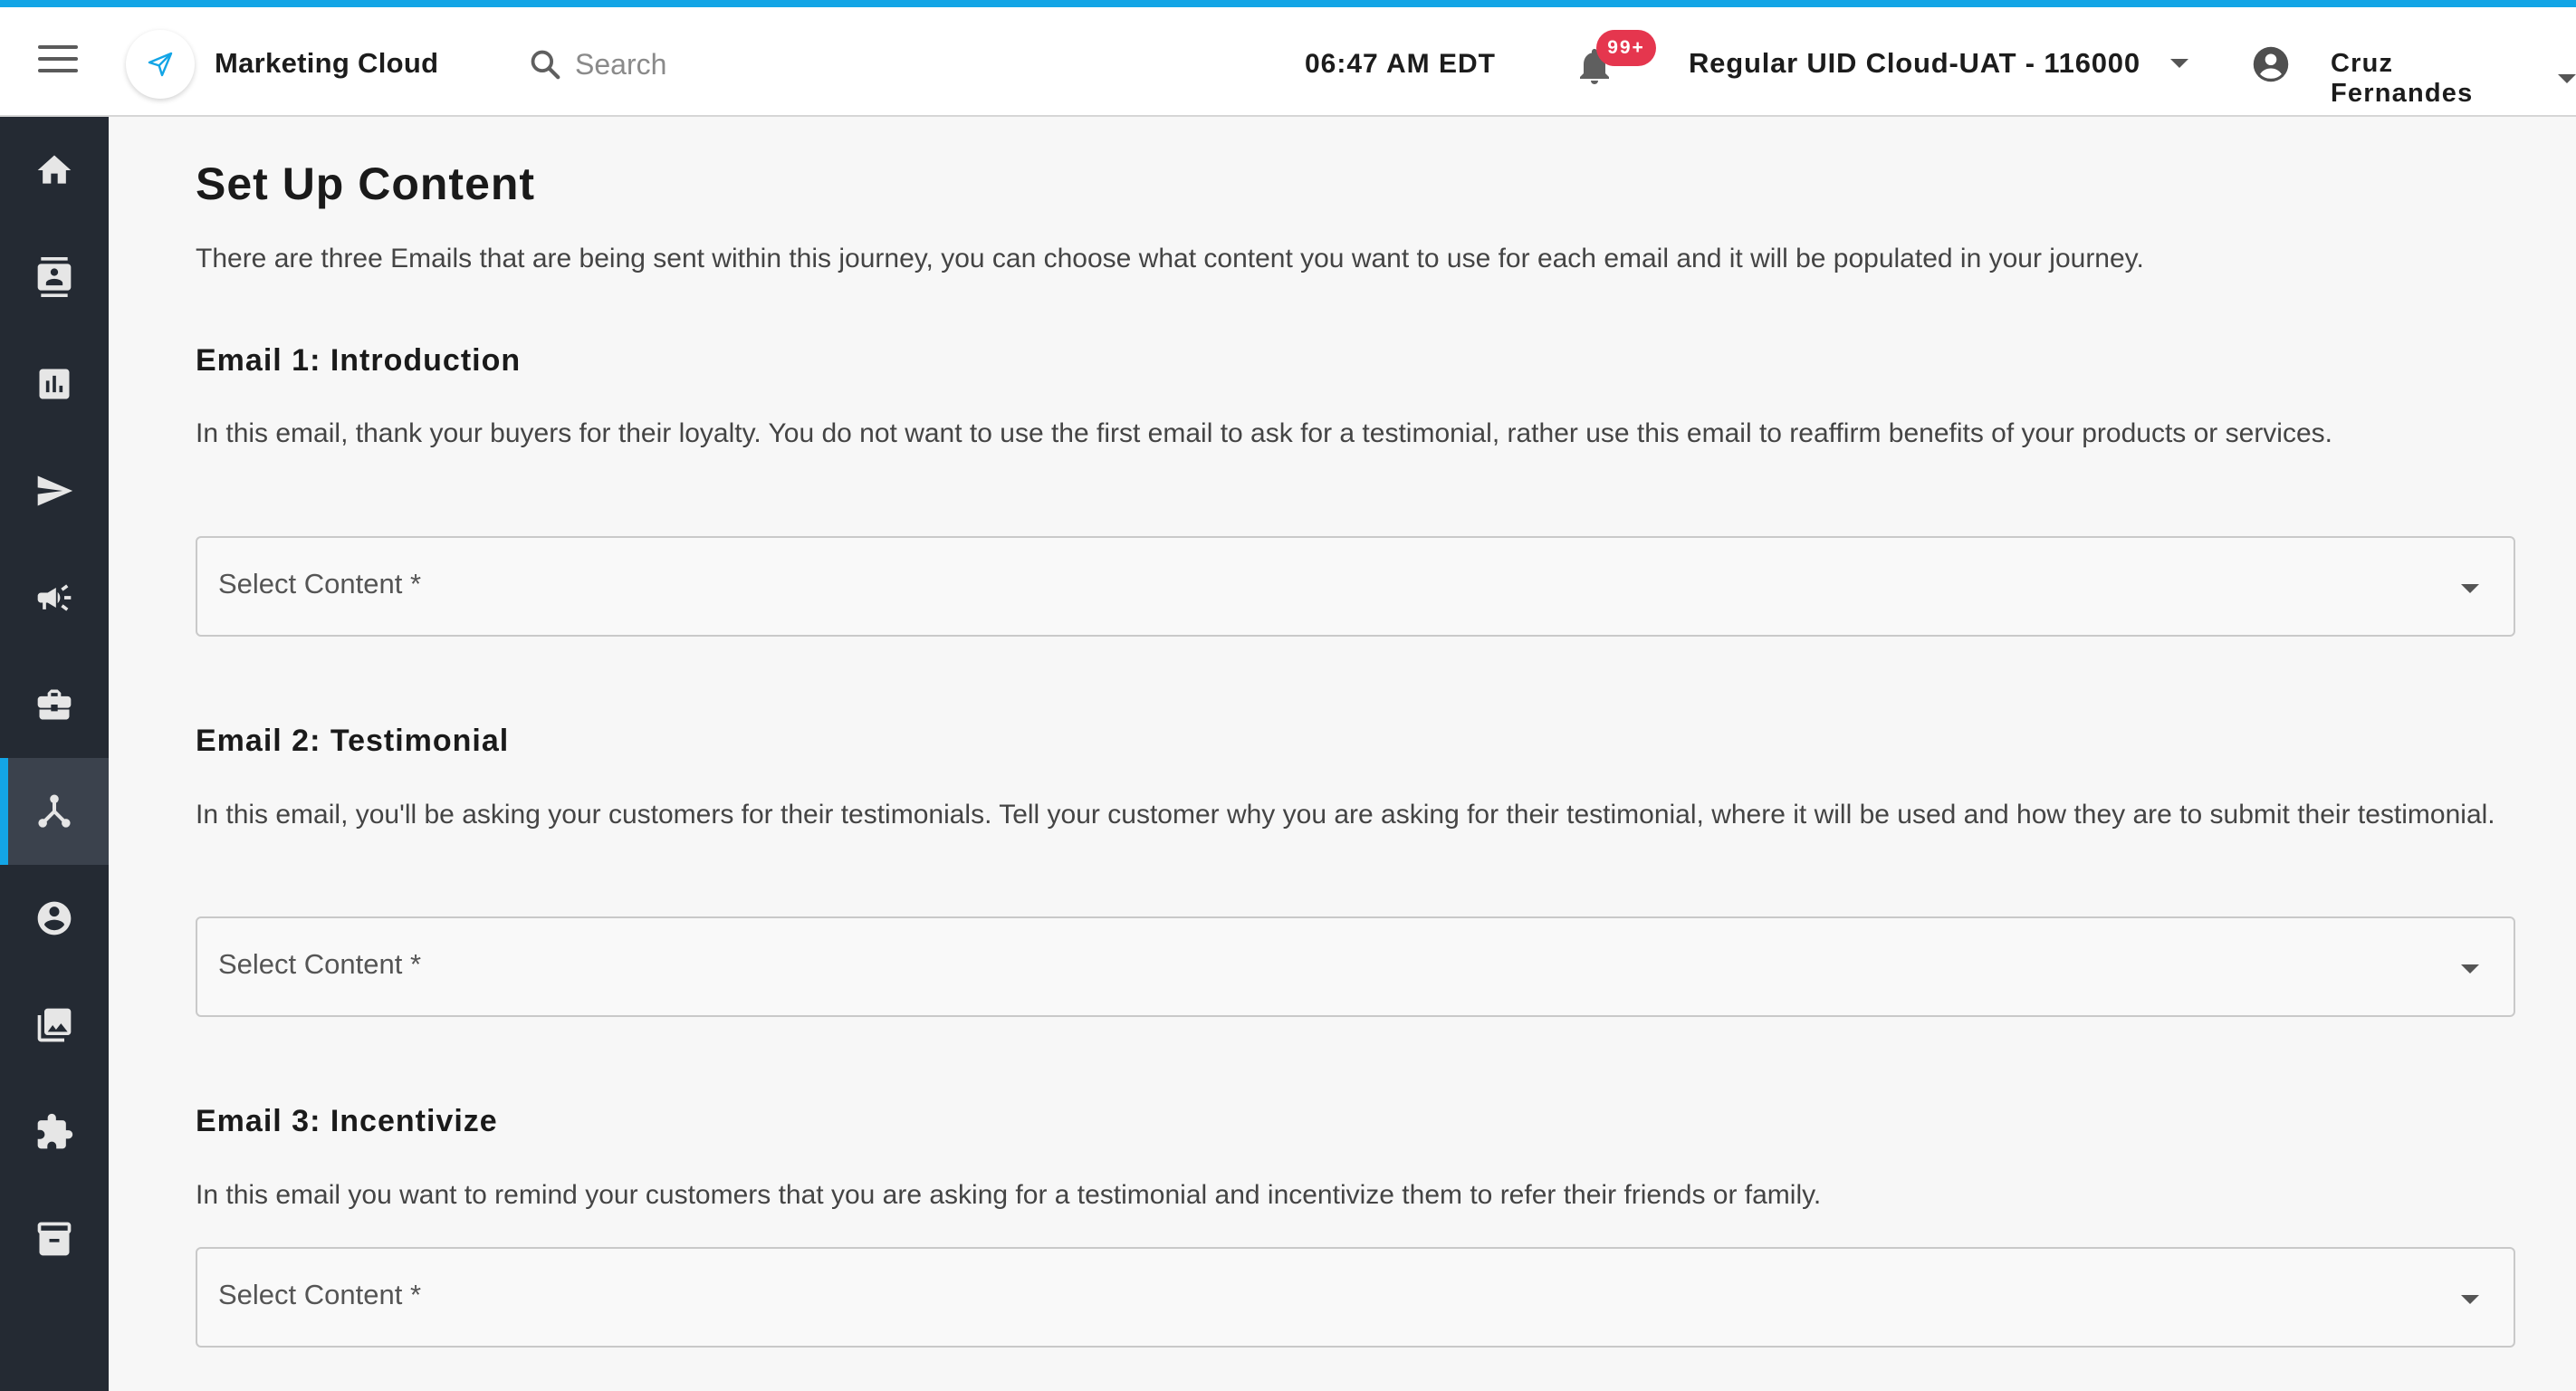 The height and width of the screenshot is (1391, 2576). What do you see at coordinates (1355, 1297) in the screenshot?
I see `email-3-content-select: Select Content *` at bounding box center [1355, 1297].